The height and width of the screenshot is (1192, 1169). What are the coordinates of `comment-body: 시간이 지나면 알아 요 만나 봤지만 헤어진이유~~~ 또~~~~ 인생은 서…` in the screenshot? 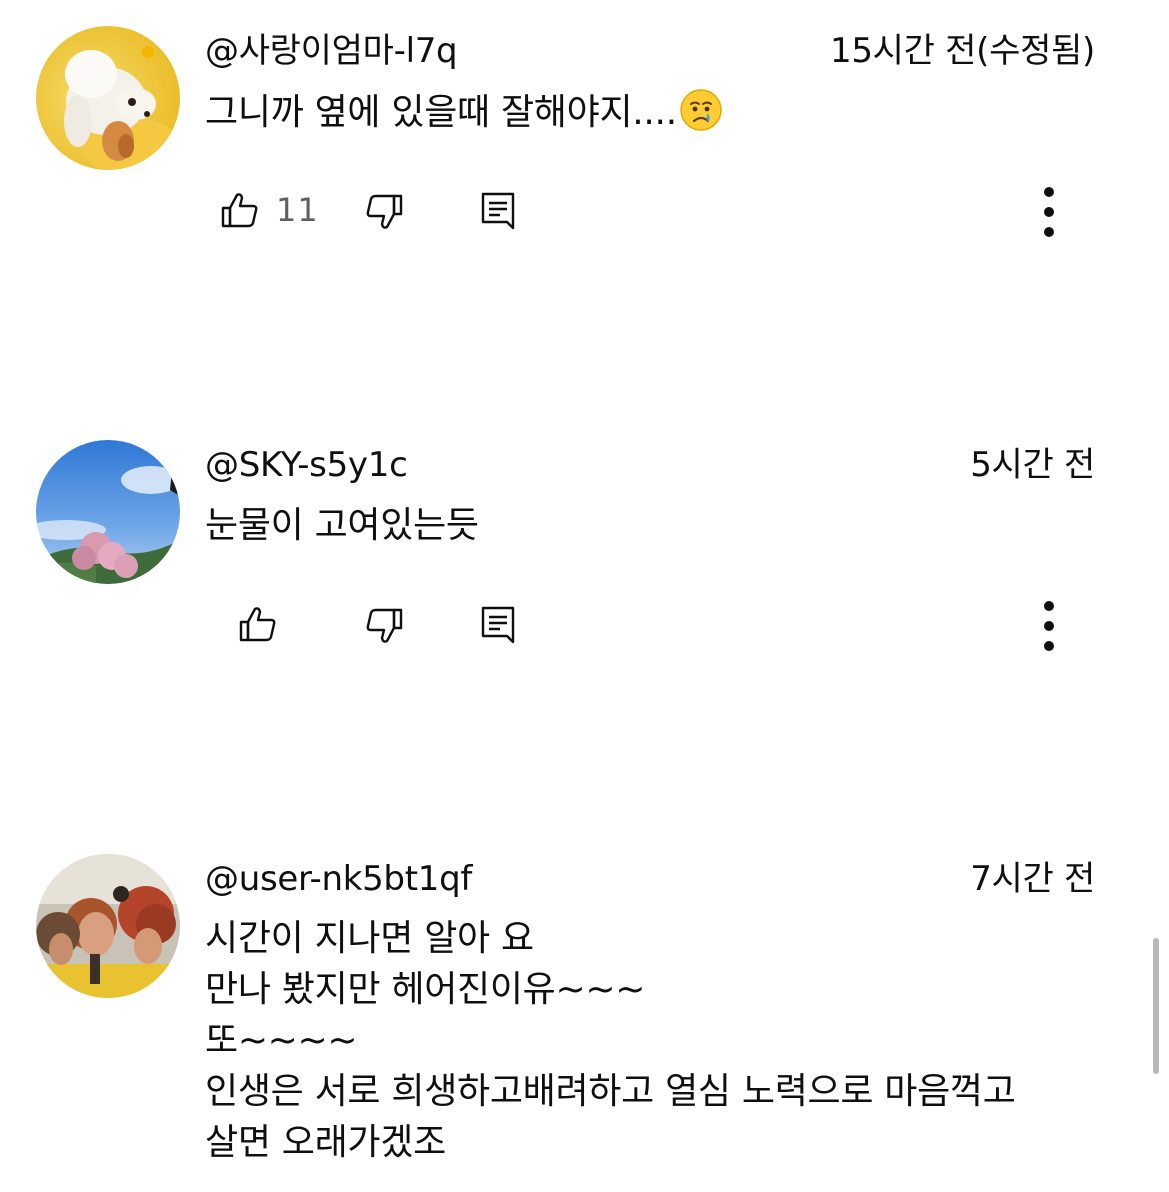 It's located at (610, 1040).